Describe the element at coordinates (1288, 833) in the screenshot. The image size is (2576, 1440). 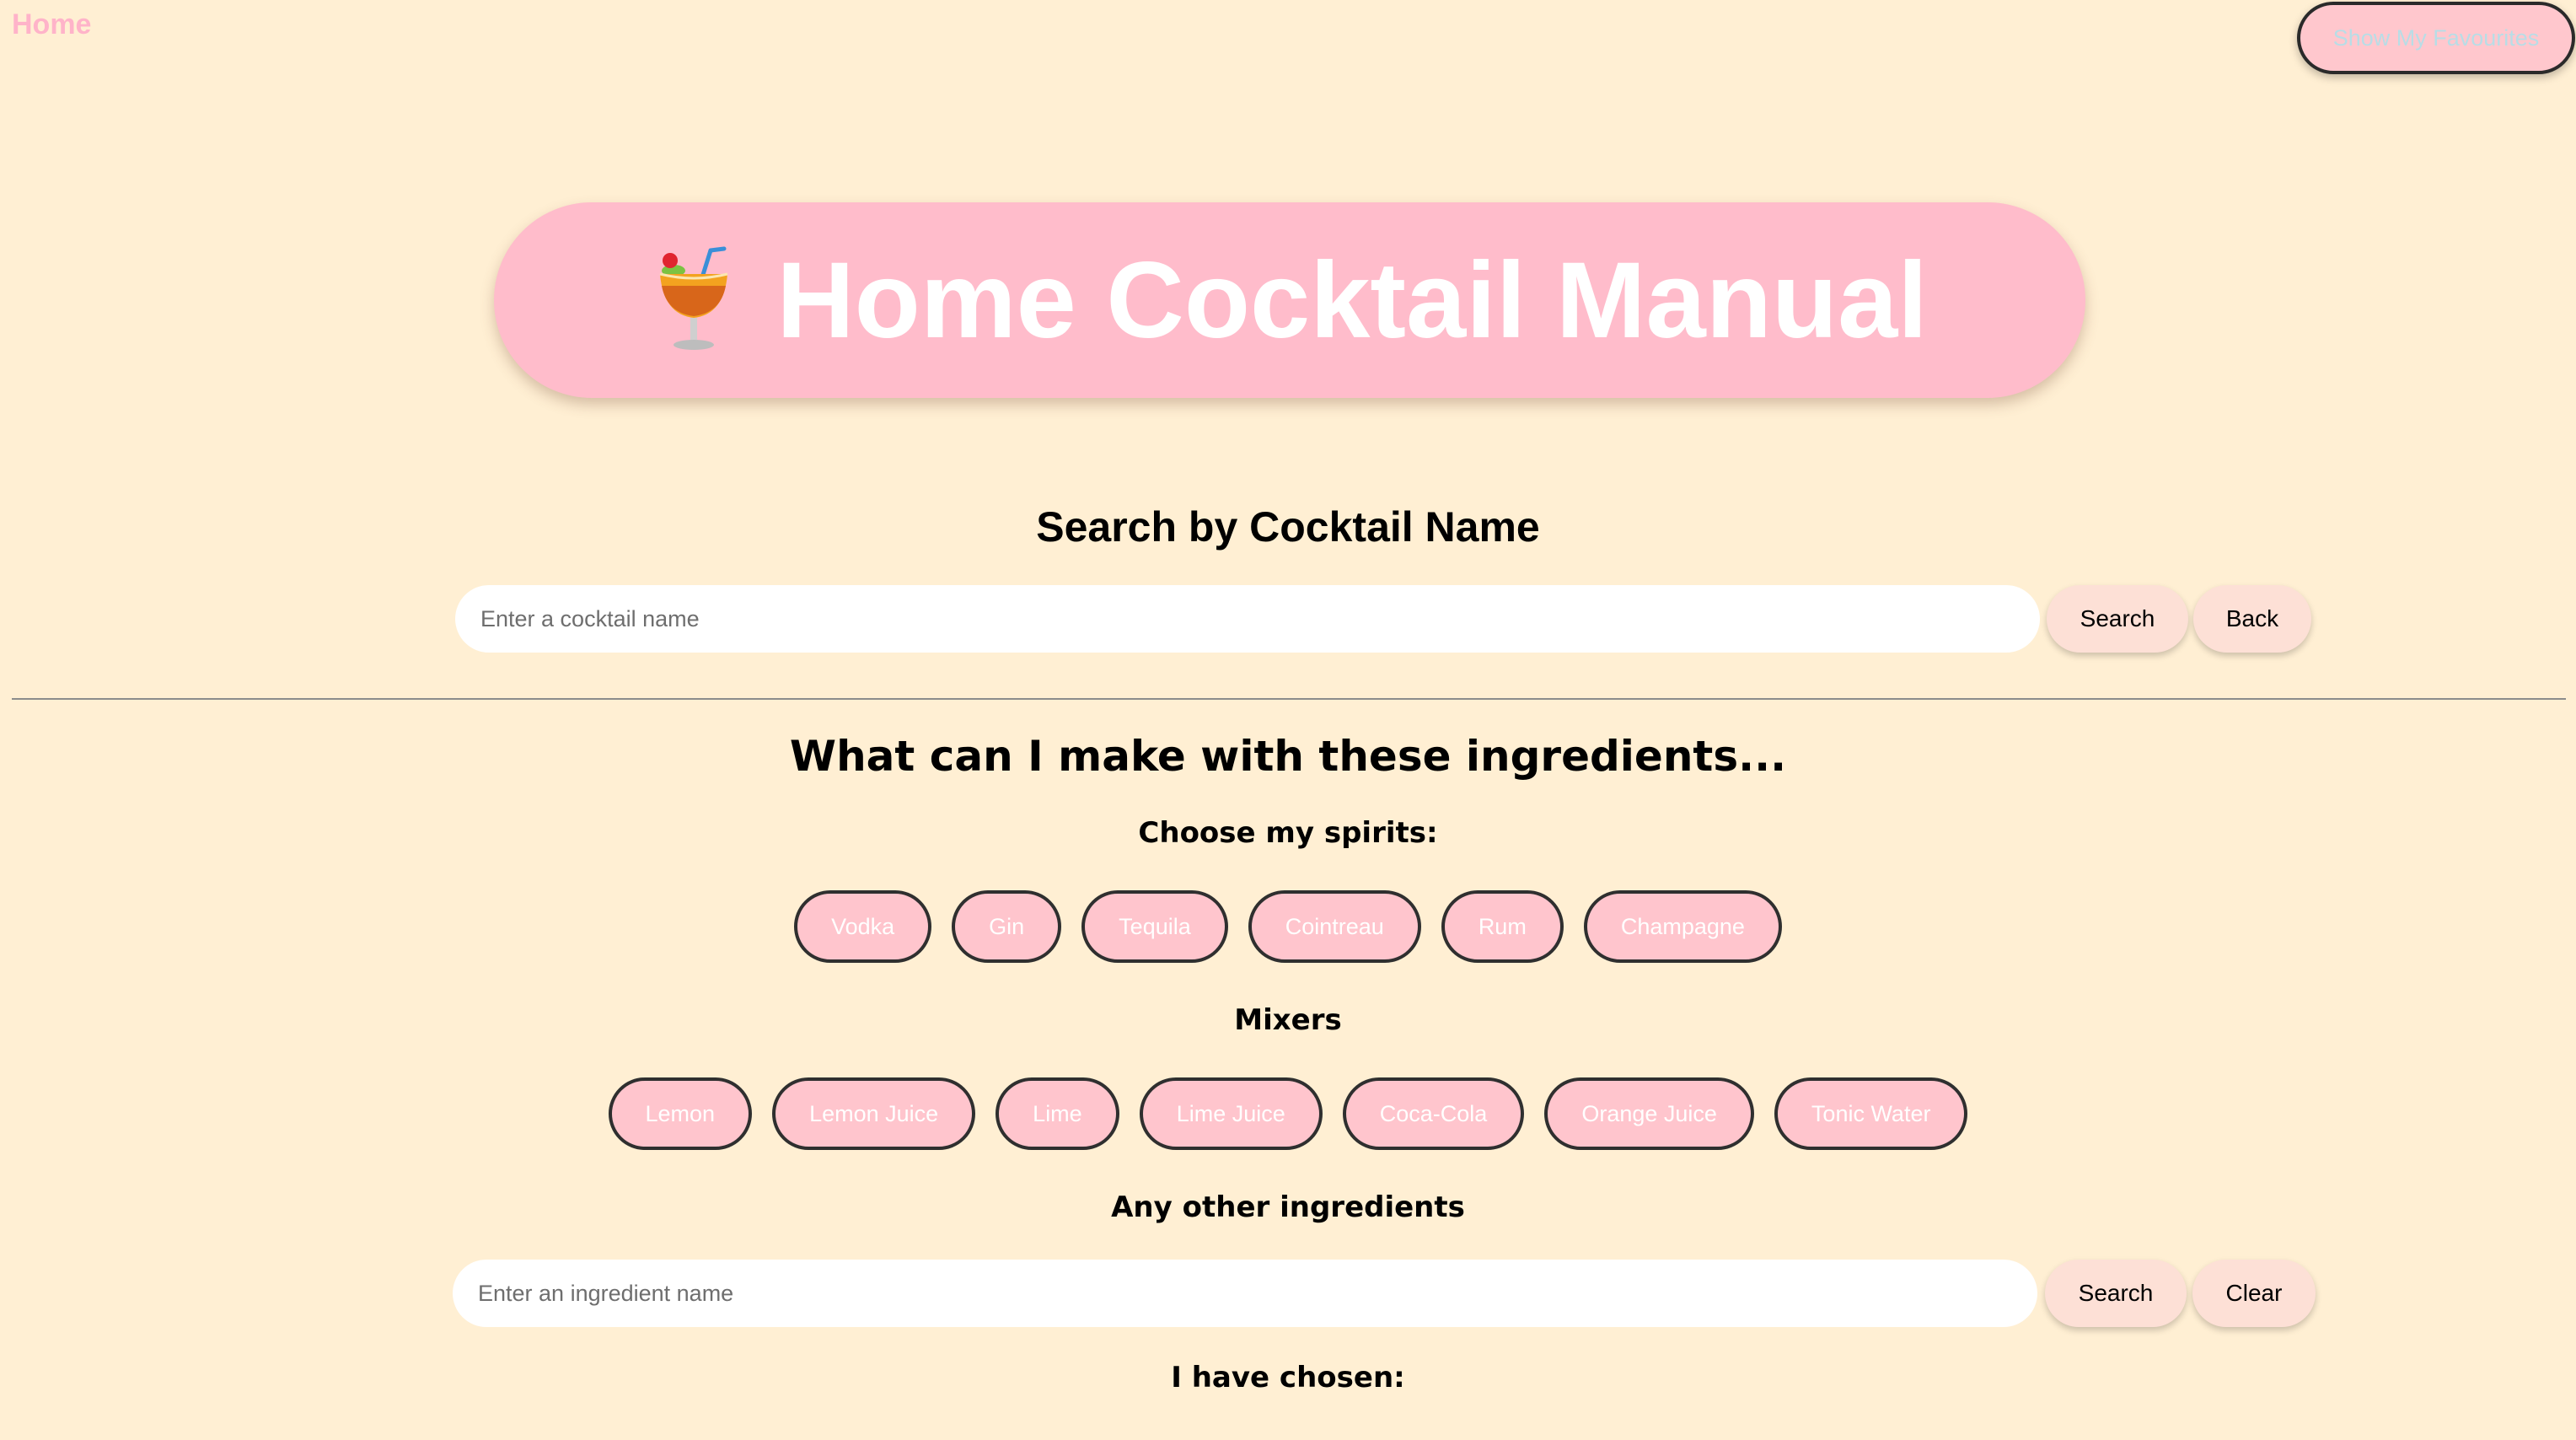
I see `spirits-heading: Choose my spirits:` at that location.